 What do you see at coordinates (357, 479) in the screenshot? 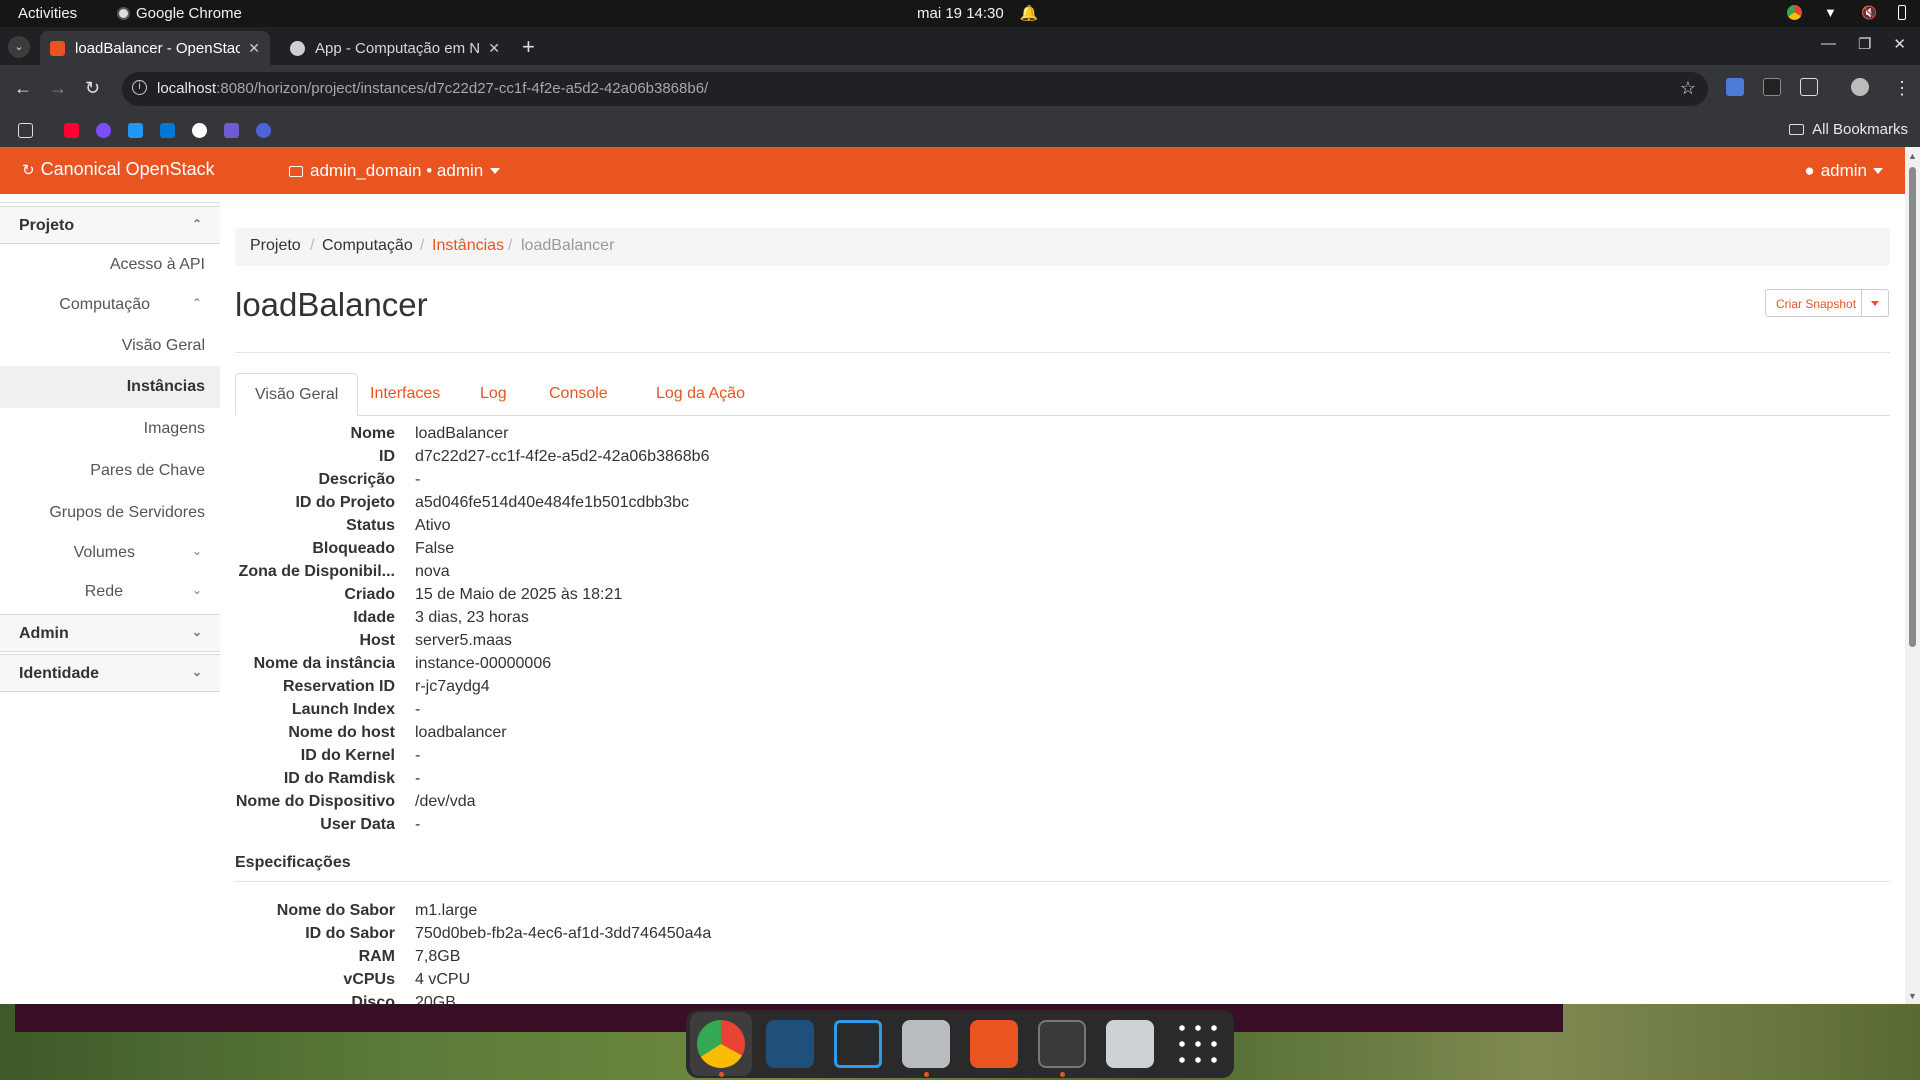
I see `detail-key: Descrição` at bounding box center [357, 479].